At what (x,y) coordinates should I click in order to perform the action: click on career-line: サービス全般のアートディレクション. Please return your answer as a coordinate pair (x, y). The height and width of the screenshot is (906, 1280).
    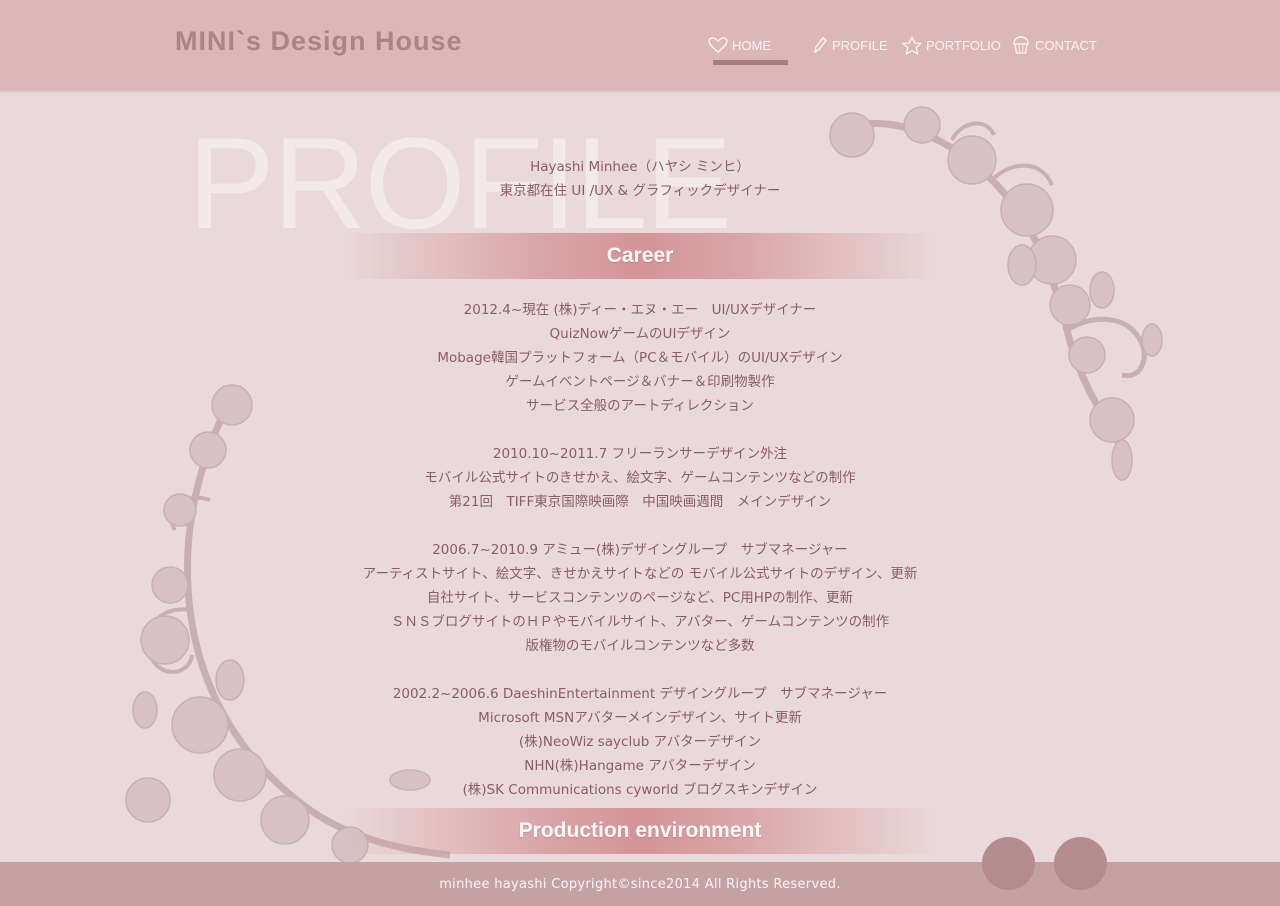
    Looking at the image, I should click on (640, 406).